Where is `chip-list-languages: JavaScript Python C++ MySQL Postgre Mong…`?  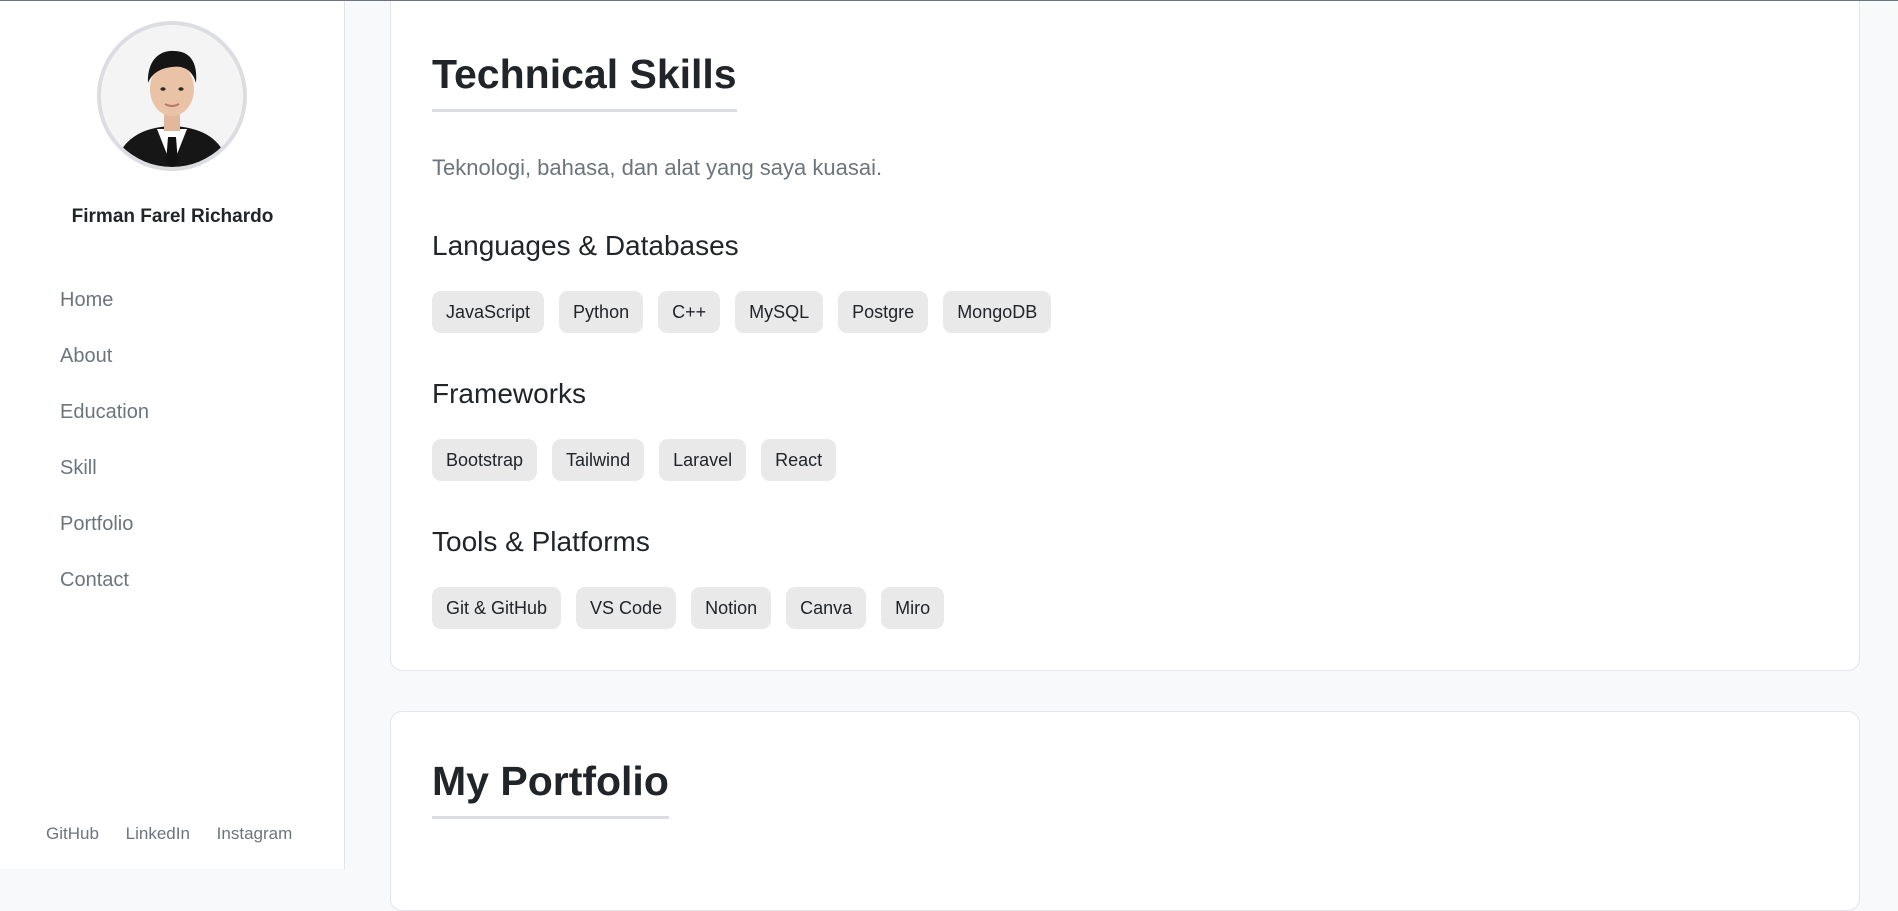 chip-list-languages: JavaScript Python C++ MySQL Postgre Mong… is located at coordinates (742, 312).